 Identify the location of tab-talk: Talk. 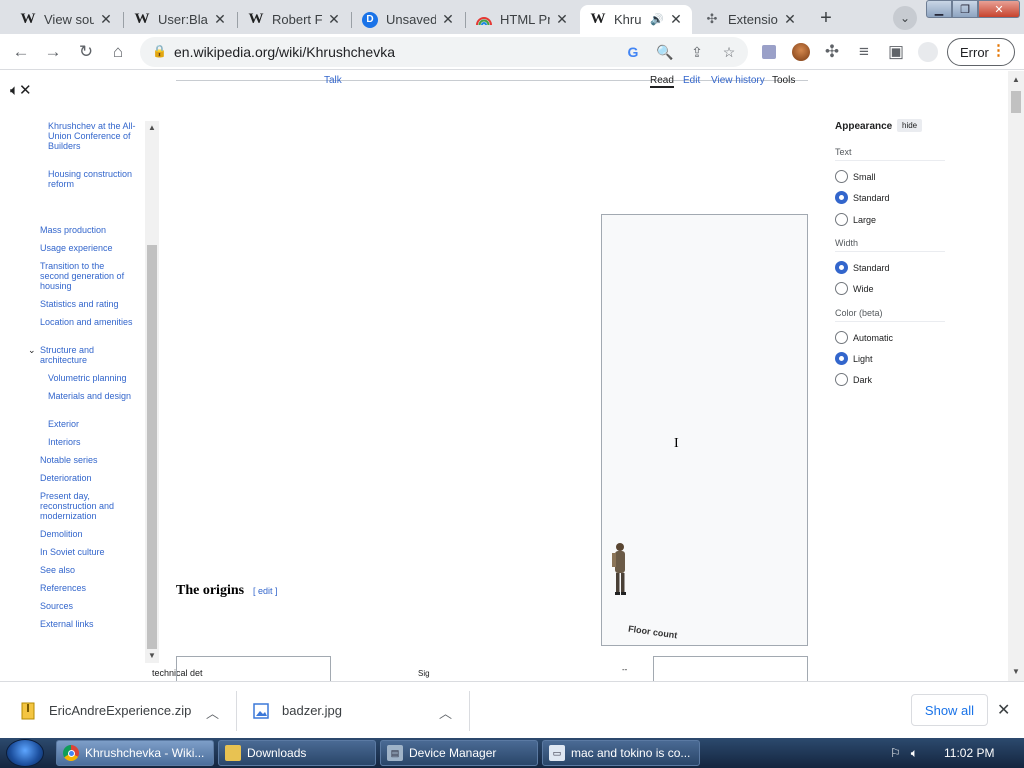
(333, 80).